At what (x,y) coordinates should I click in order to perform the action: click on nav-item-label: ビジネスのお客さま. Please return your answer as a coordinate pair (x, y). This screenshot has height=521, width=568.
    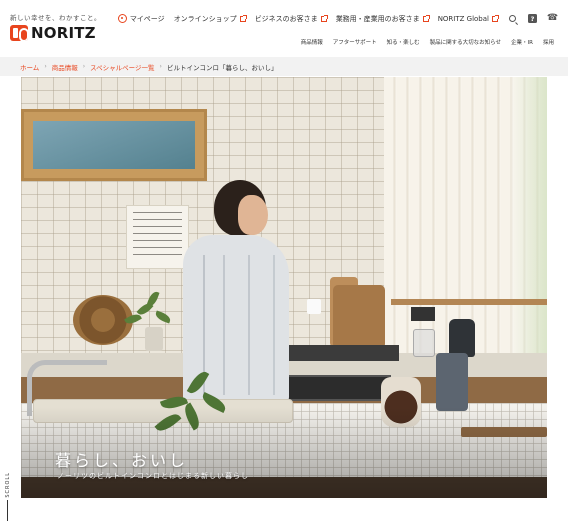
    Looking at the image, I should click on (286, 18).